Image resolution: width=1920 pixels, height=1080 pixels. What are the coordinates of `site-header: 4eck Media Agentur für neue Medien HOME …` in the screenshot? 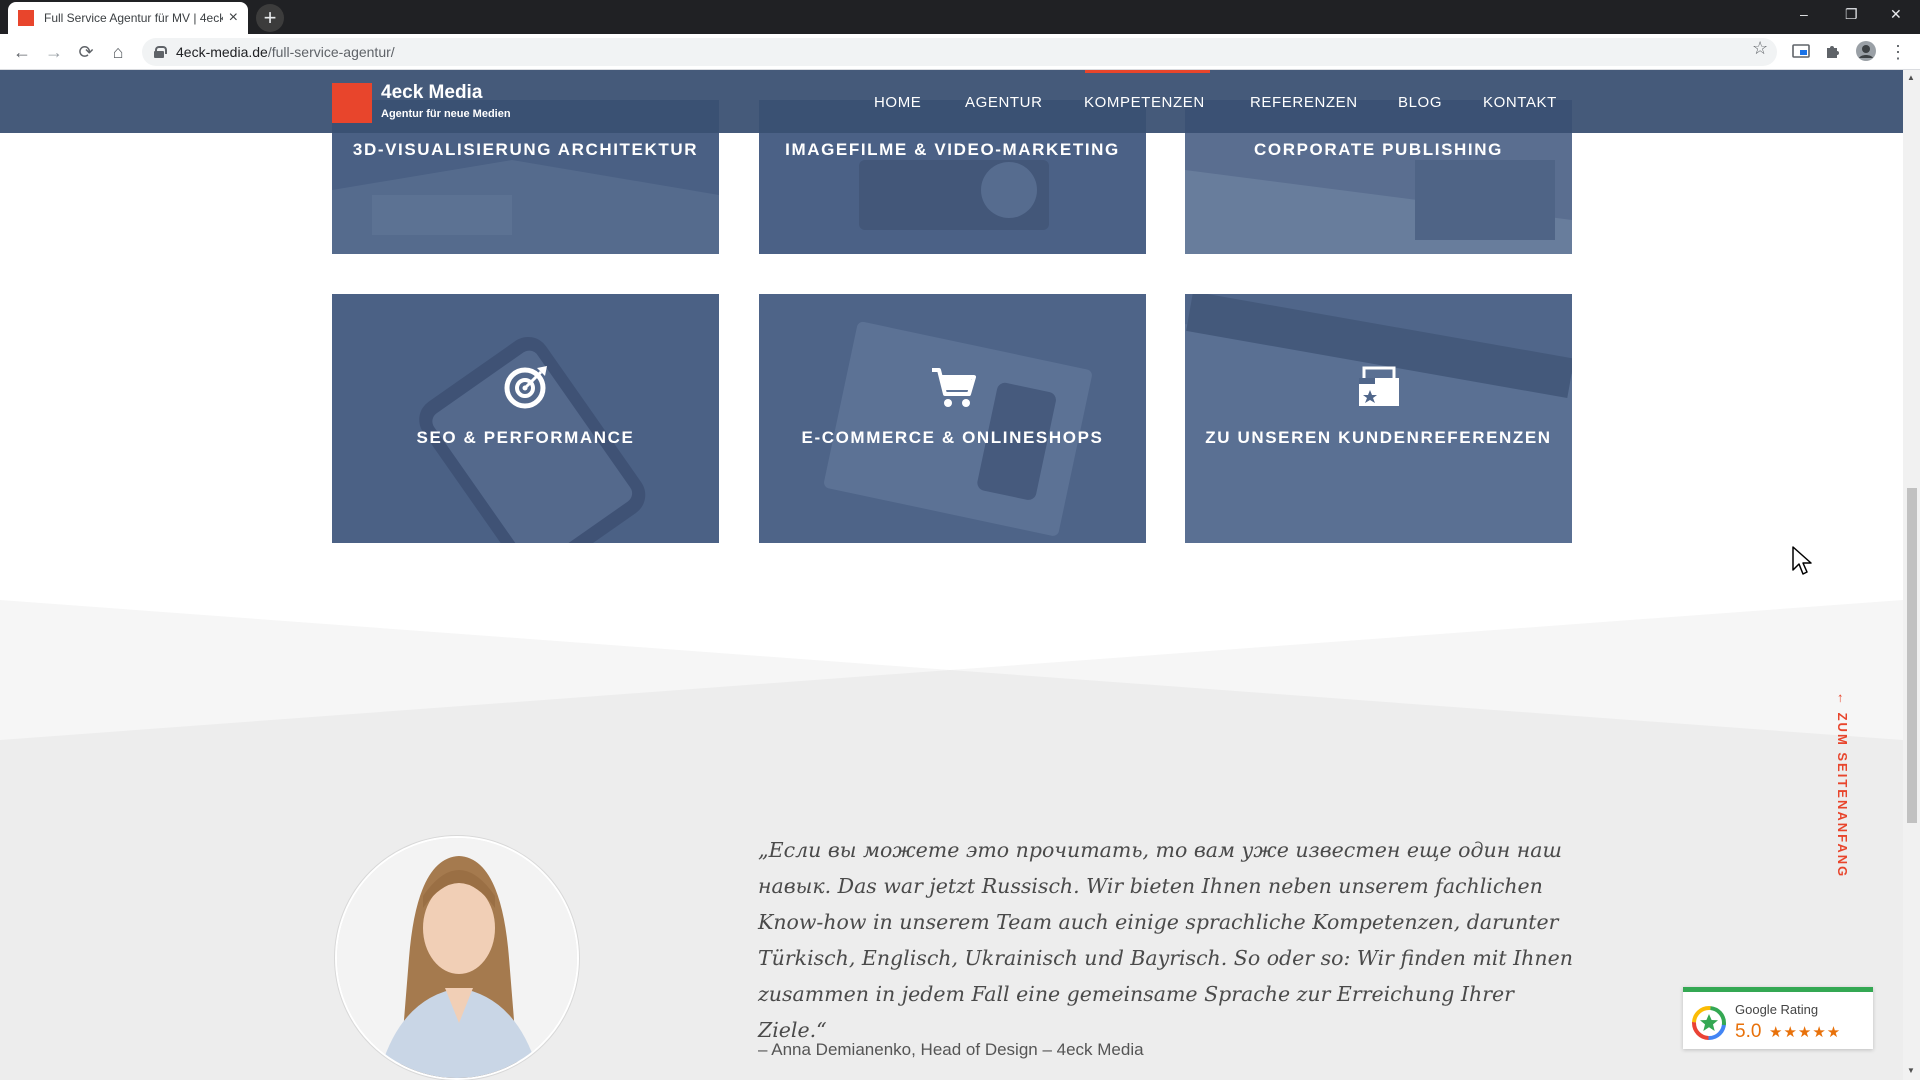 It's located at (951, 101).